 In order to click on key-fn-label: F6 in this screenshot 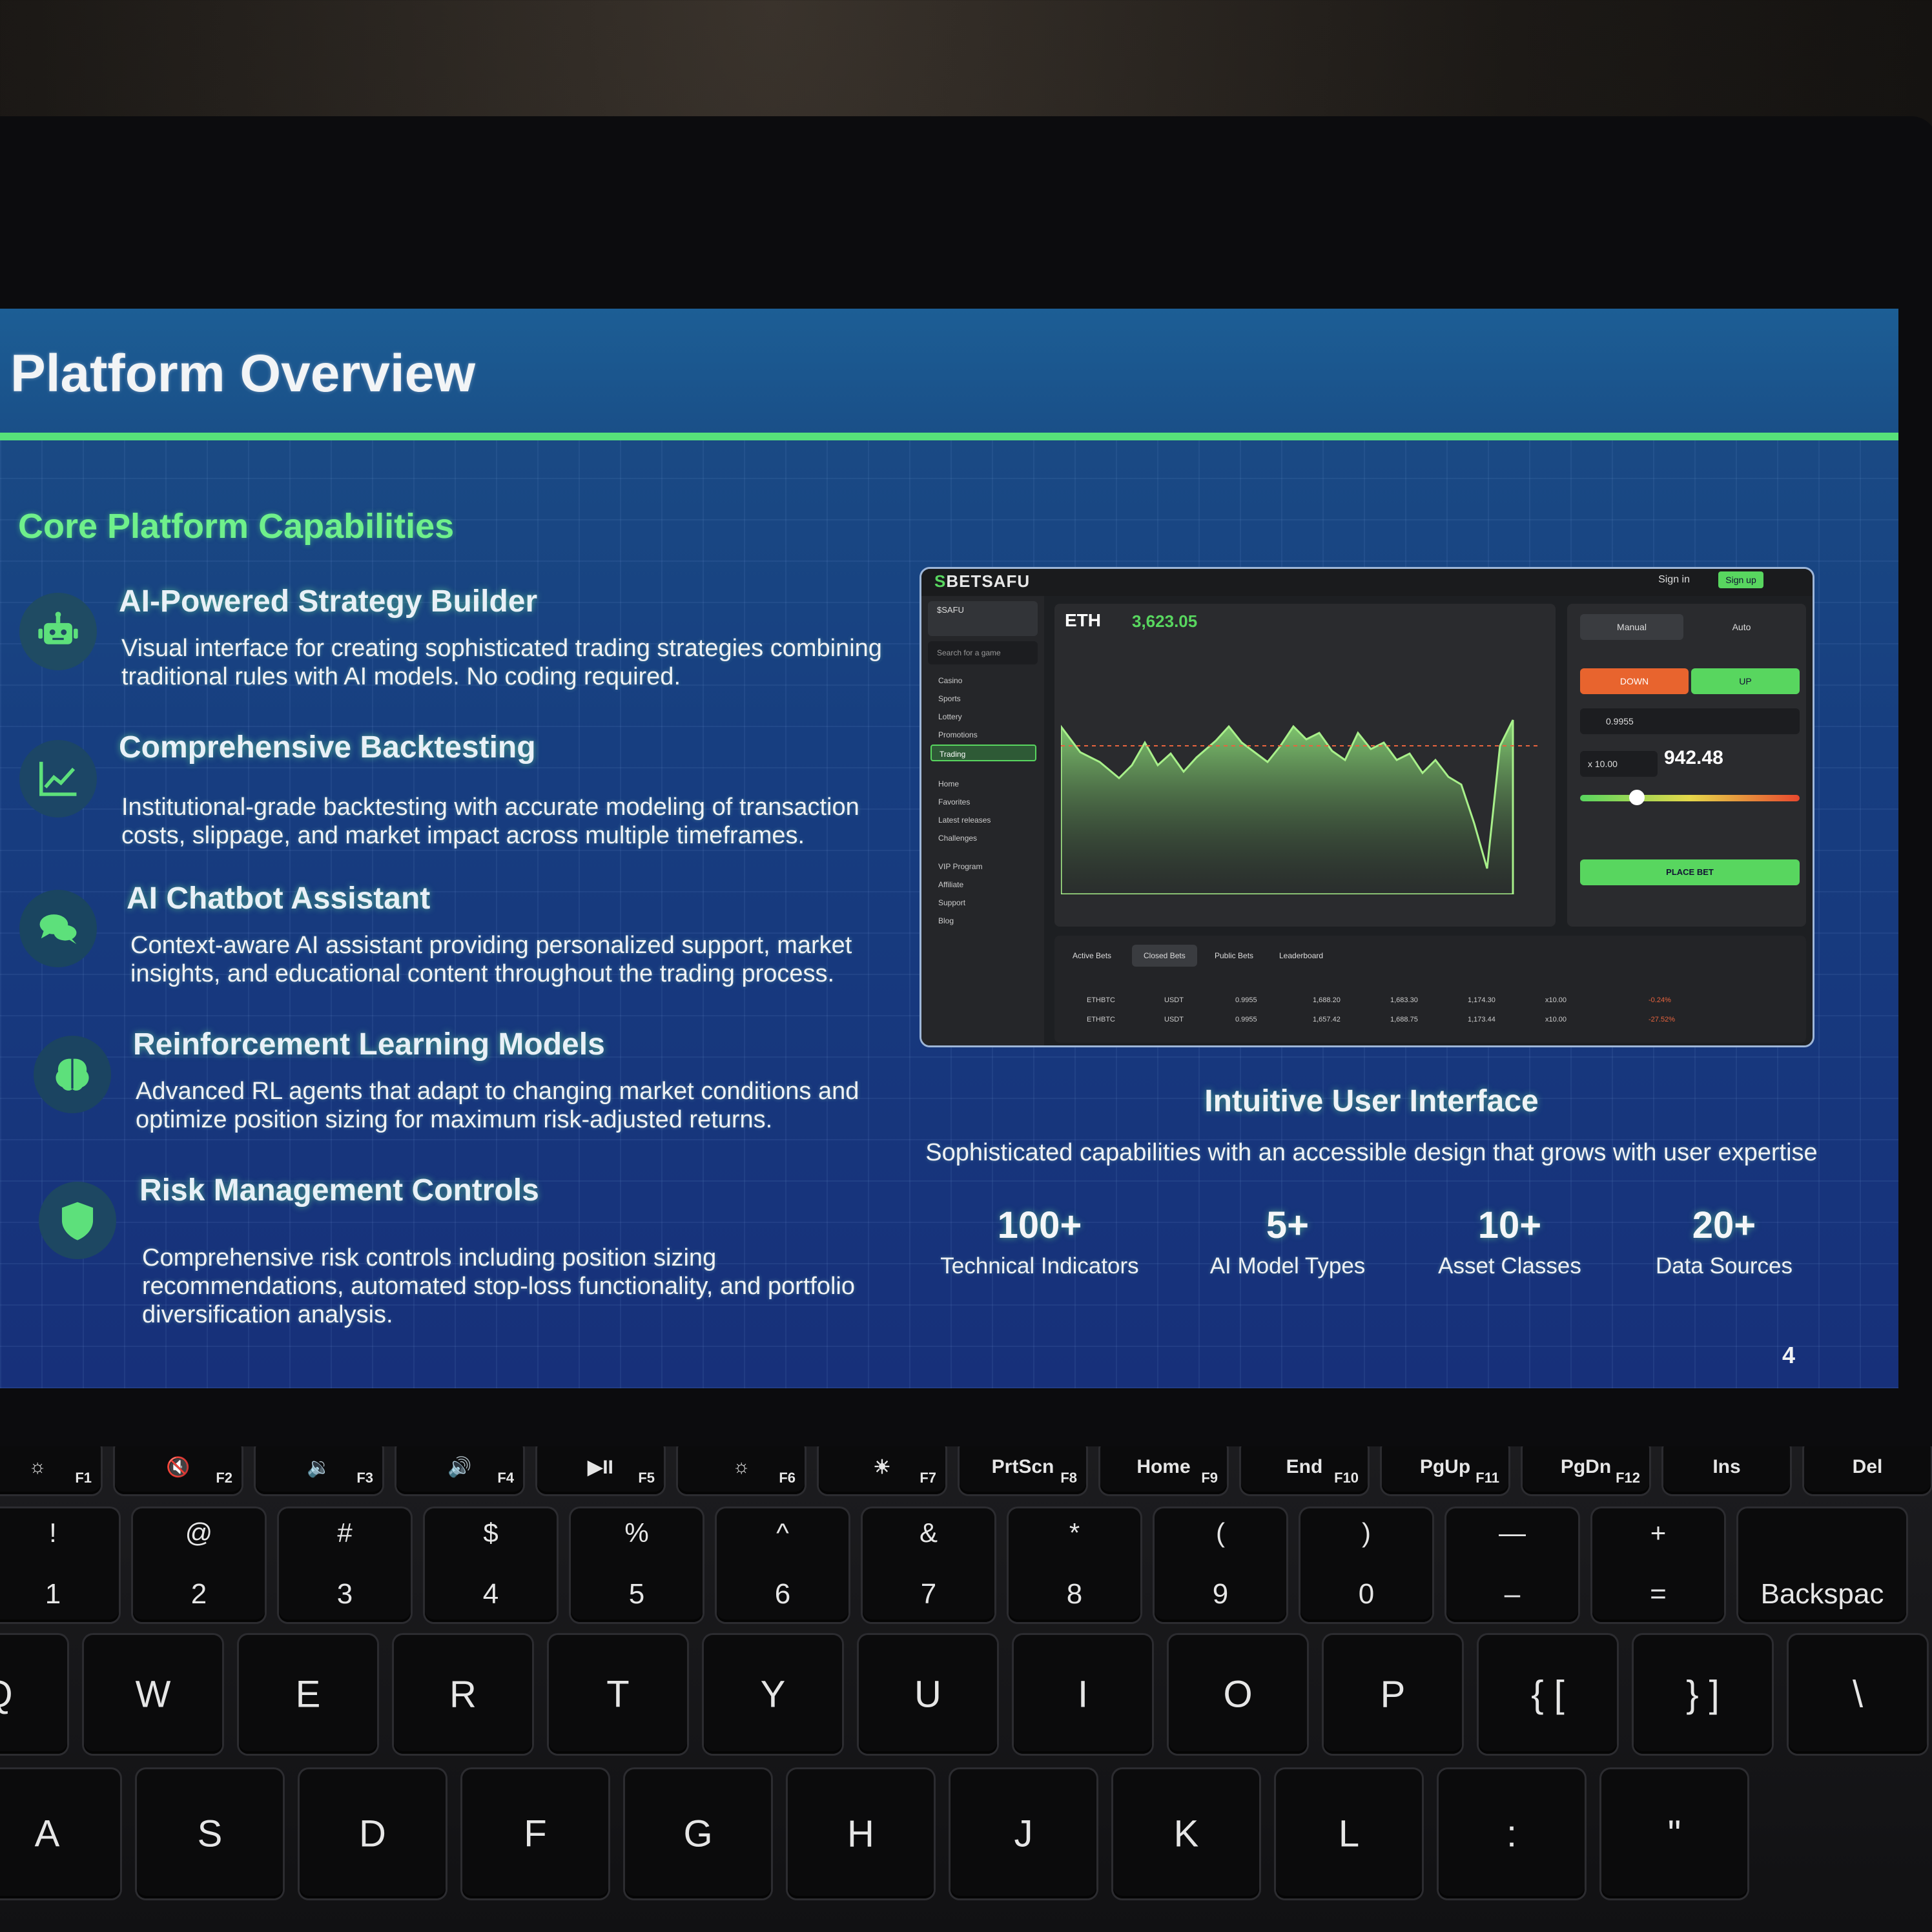, I will do `click(787, 1478)`.